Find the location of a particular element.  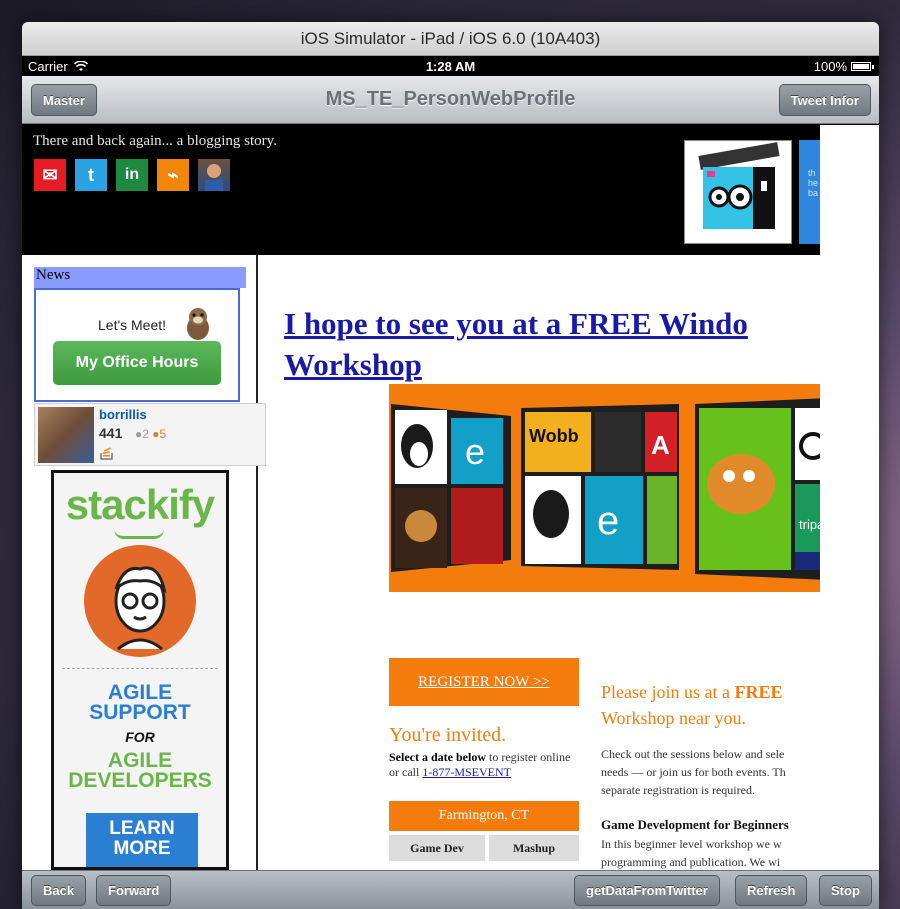

check-line1: Check out the sessions below and sele is located at coordinates (693, 754).